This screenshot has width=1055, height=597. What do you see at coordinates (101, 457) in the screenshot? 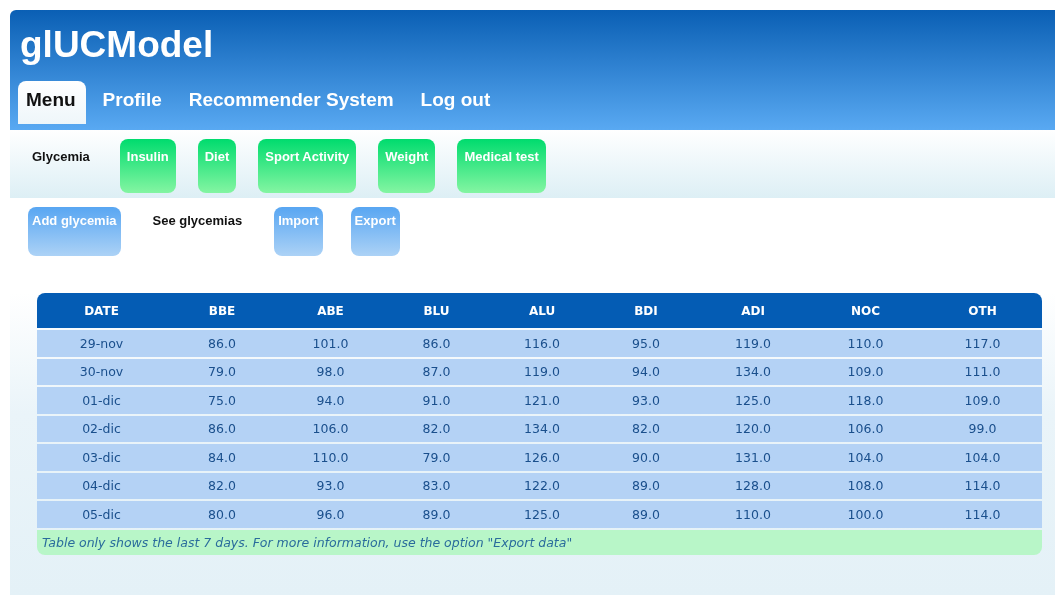
I see `table-cell: 03-dic` at bounding box center [101, 457].